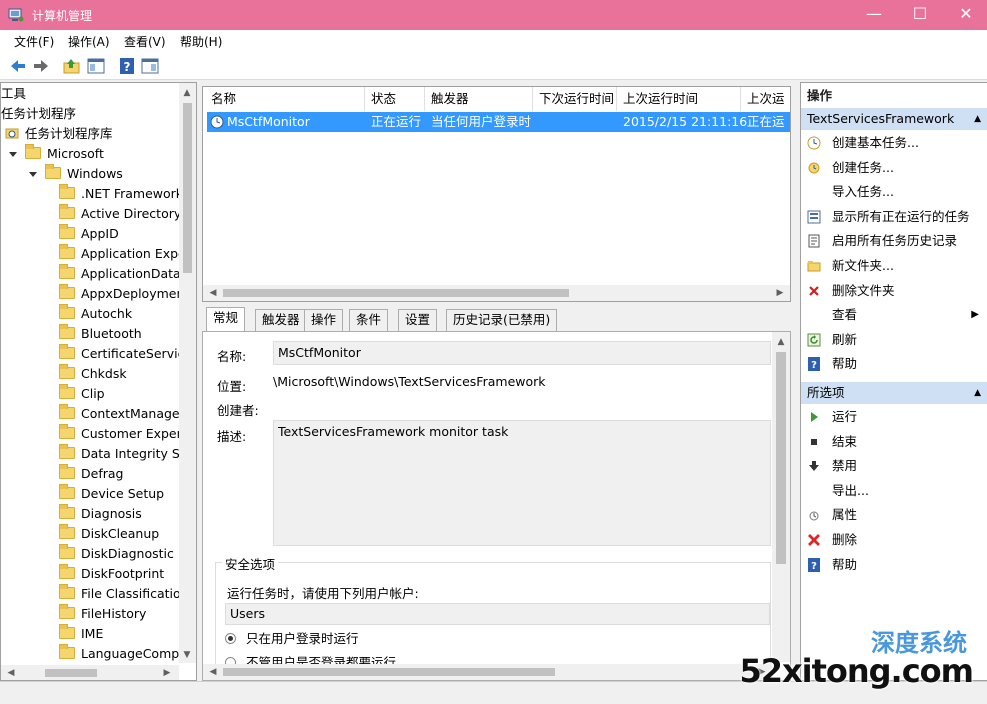 This screenshot has width=987, height=704. Describe the element at coordinates (111, 494) in the screenshot. I see `tree-item: Device Setup` at that location.